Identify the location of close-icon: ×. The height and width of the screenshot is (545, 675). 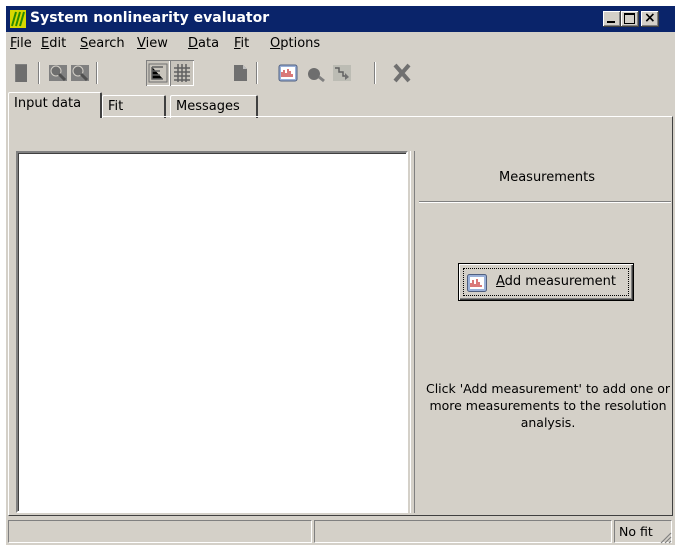
(650, 18).